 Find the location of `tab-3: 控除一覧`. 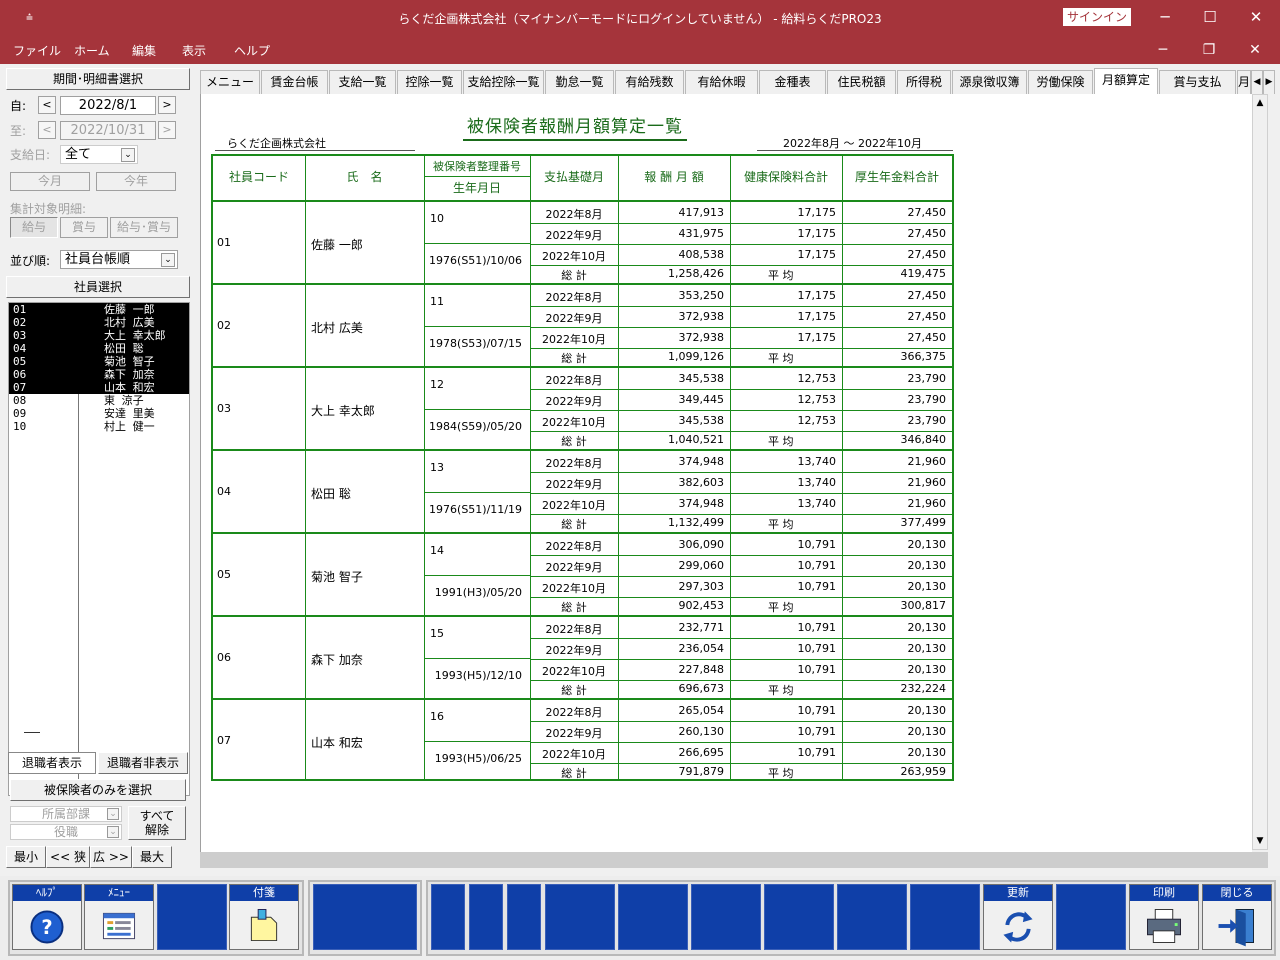

tab-3: 控除一覧 is located at coordinates (429, 82).